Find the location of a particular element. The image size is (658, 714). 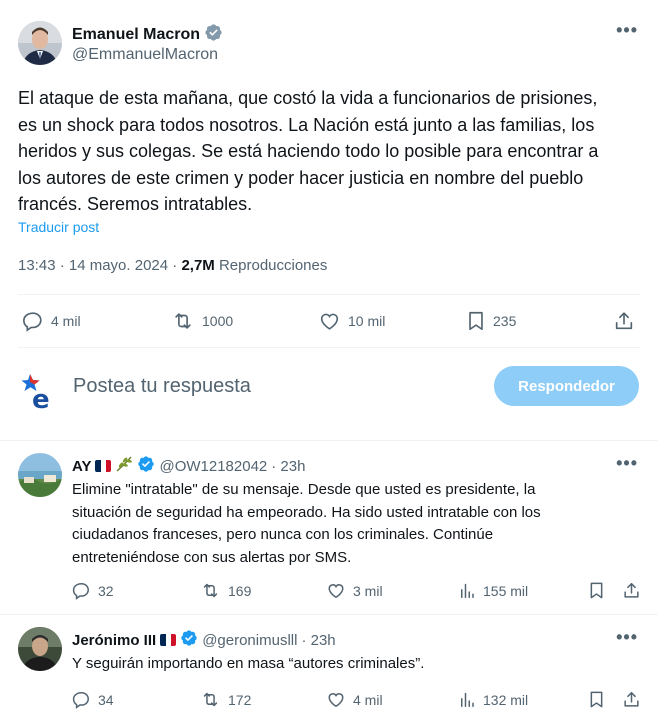

views-count: 132 mil is located at coordinates (506, 699).